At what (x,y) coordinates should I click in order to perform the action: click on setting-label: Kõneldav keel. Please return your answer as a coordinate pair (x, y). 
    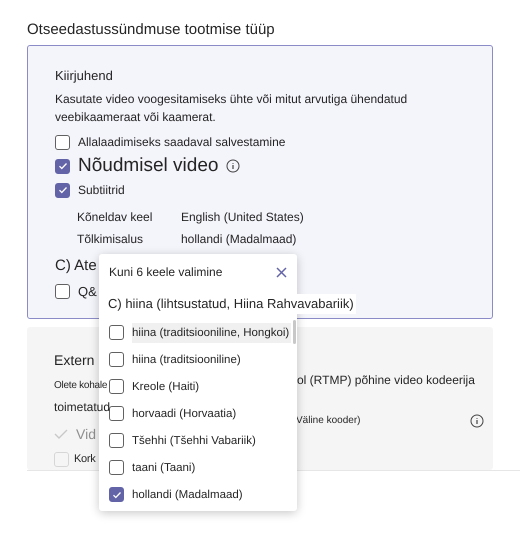
    Looking at the image, I should click on (115, 217).